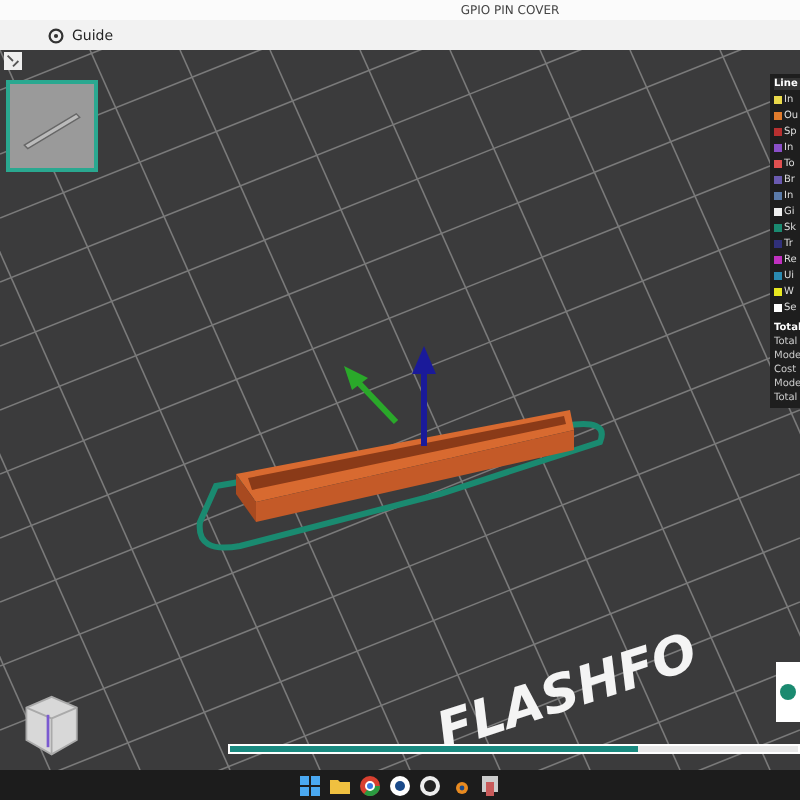 This screenshot has height=800, width=800. I want to click on windows-icon, so click(310, 785).